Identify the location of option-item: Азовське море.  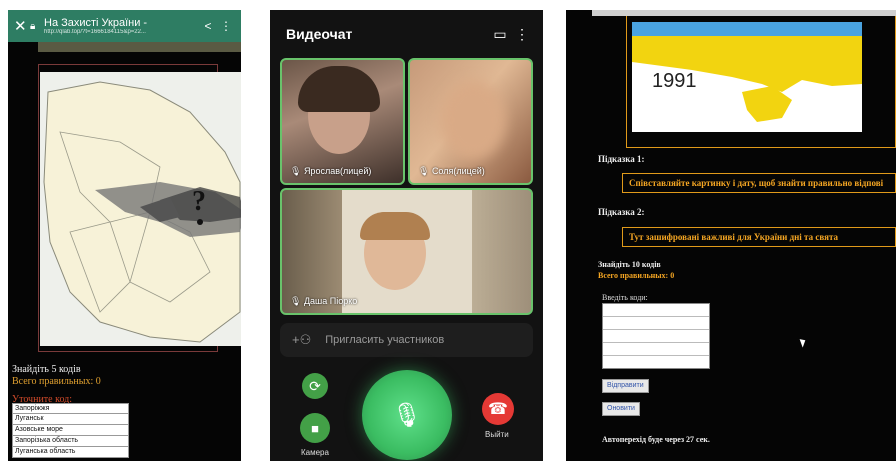
(70, 430).